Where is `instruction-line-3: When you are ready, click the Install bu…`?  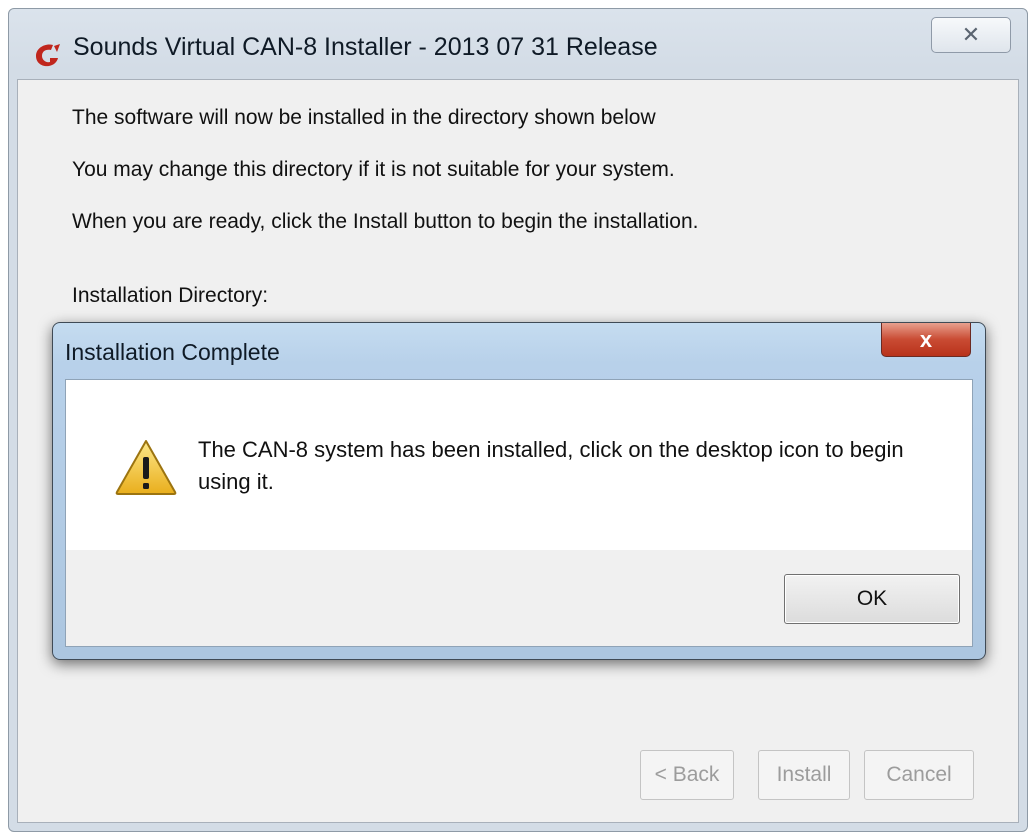
instruction-line-3: When you are ready, click the Install bu… is located at coordinates (385, 221).